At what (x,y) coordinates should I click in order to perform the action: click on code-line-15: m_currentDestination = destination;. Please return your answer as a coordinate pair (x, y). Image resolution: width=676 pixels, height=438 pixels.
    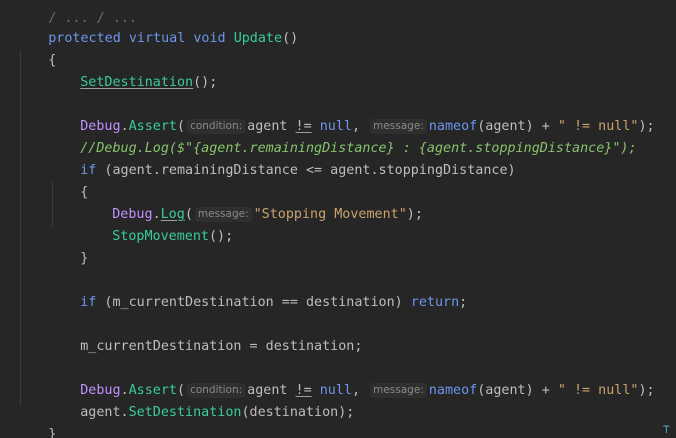
    Looking at the image, I should click on (205, 334).